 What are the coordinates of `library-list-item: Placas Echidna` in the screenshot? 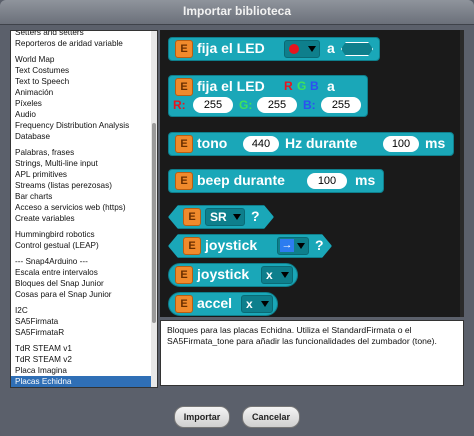 It's located at (81, 381).